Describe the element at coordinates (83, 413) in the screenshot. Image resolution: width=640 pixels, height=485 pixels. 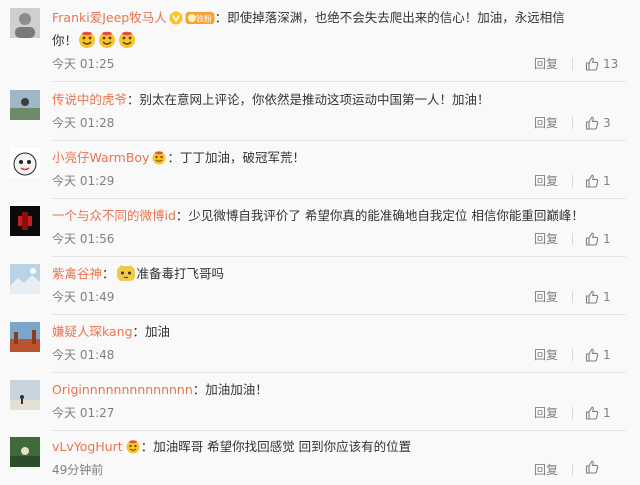
I see `timestamp: 今天 01:27` at that location.